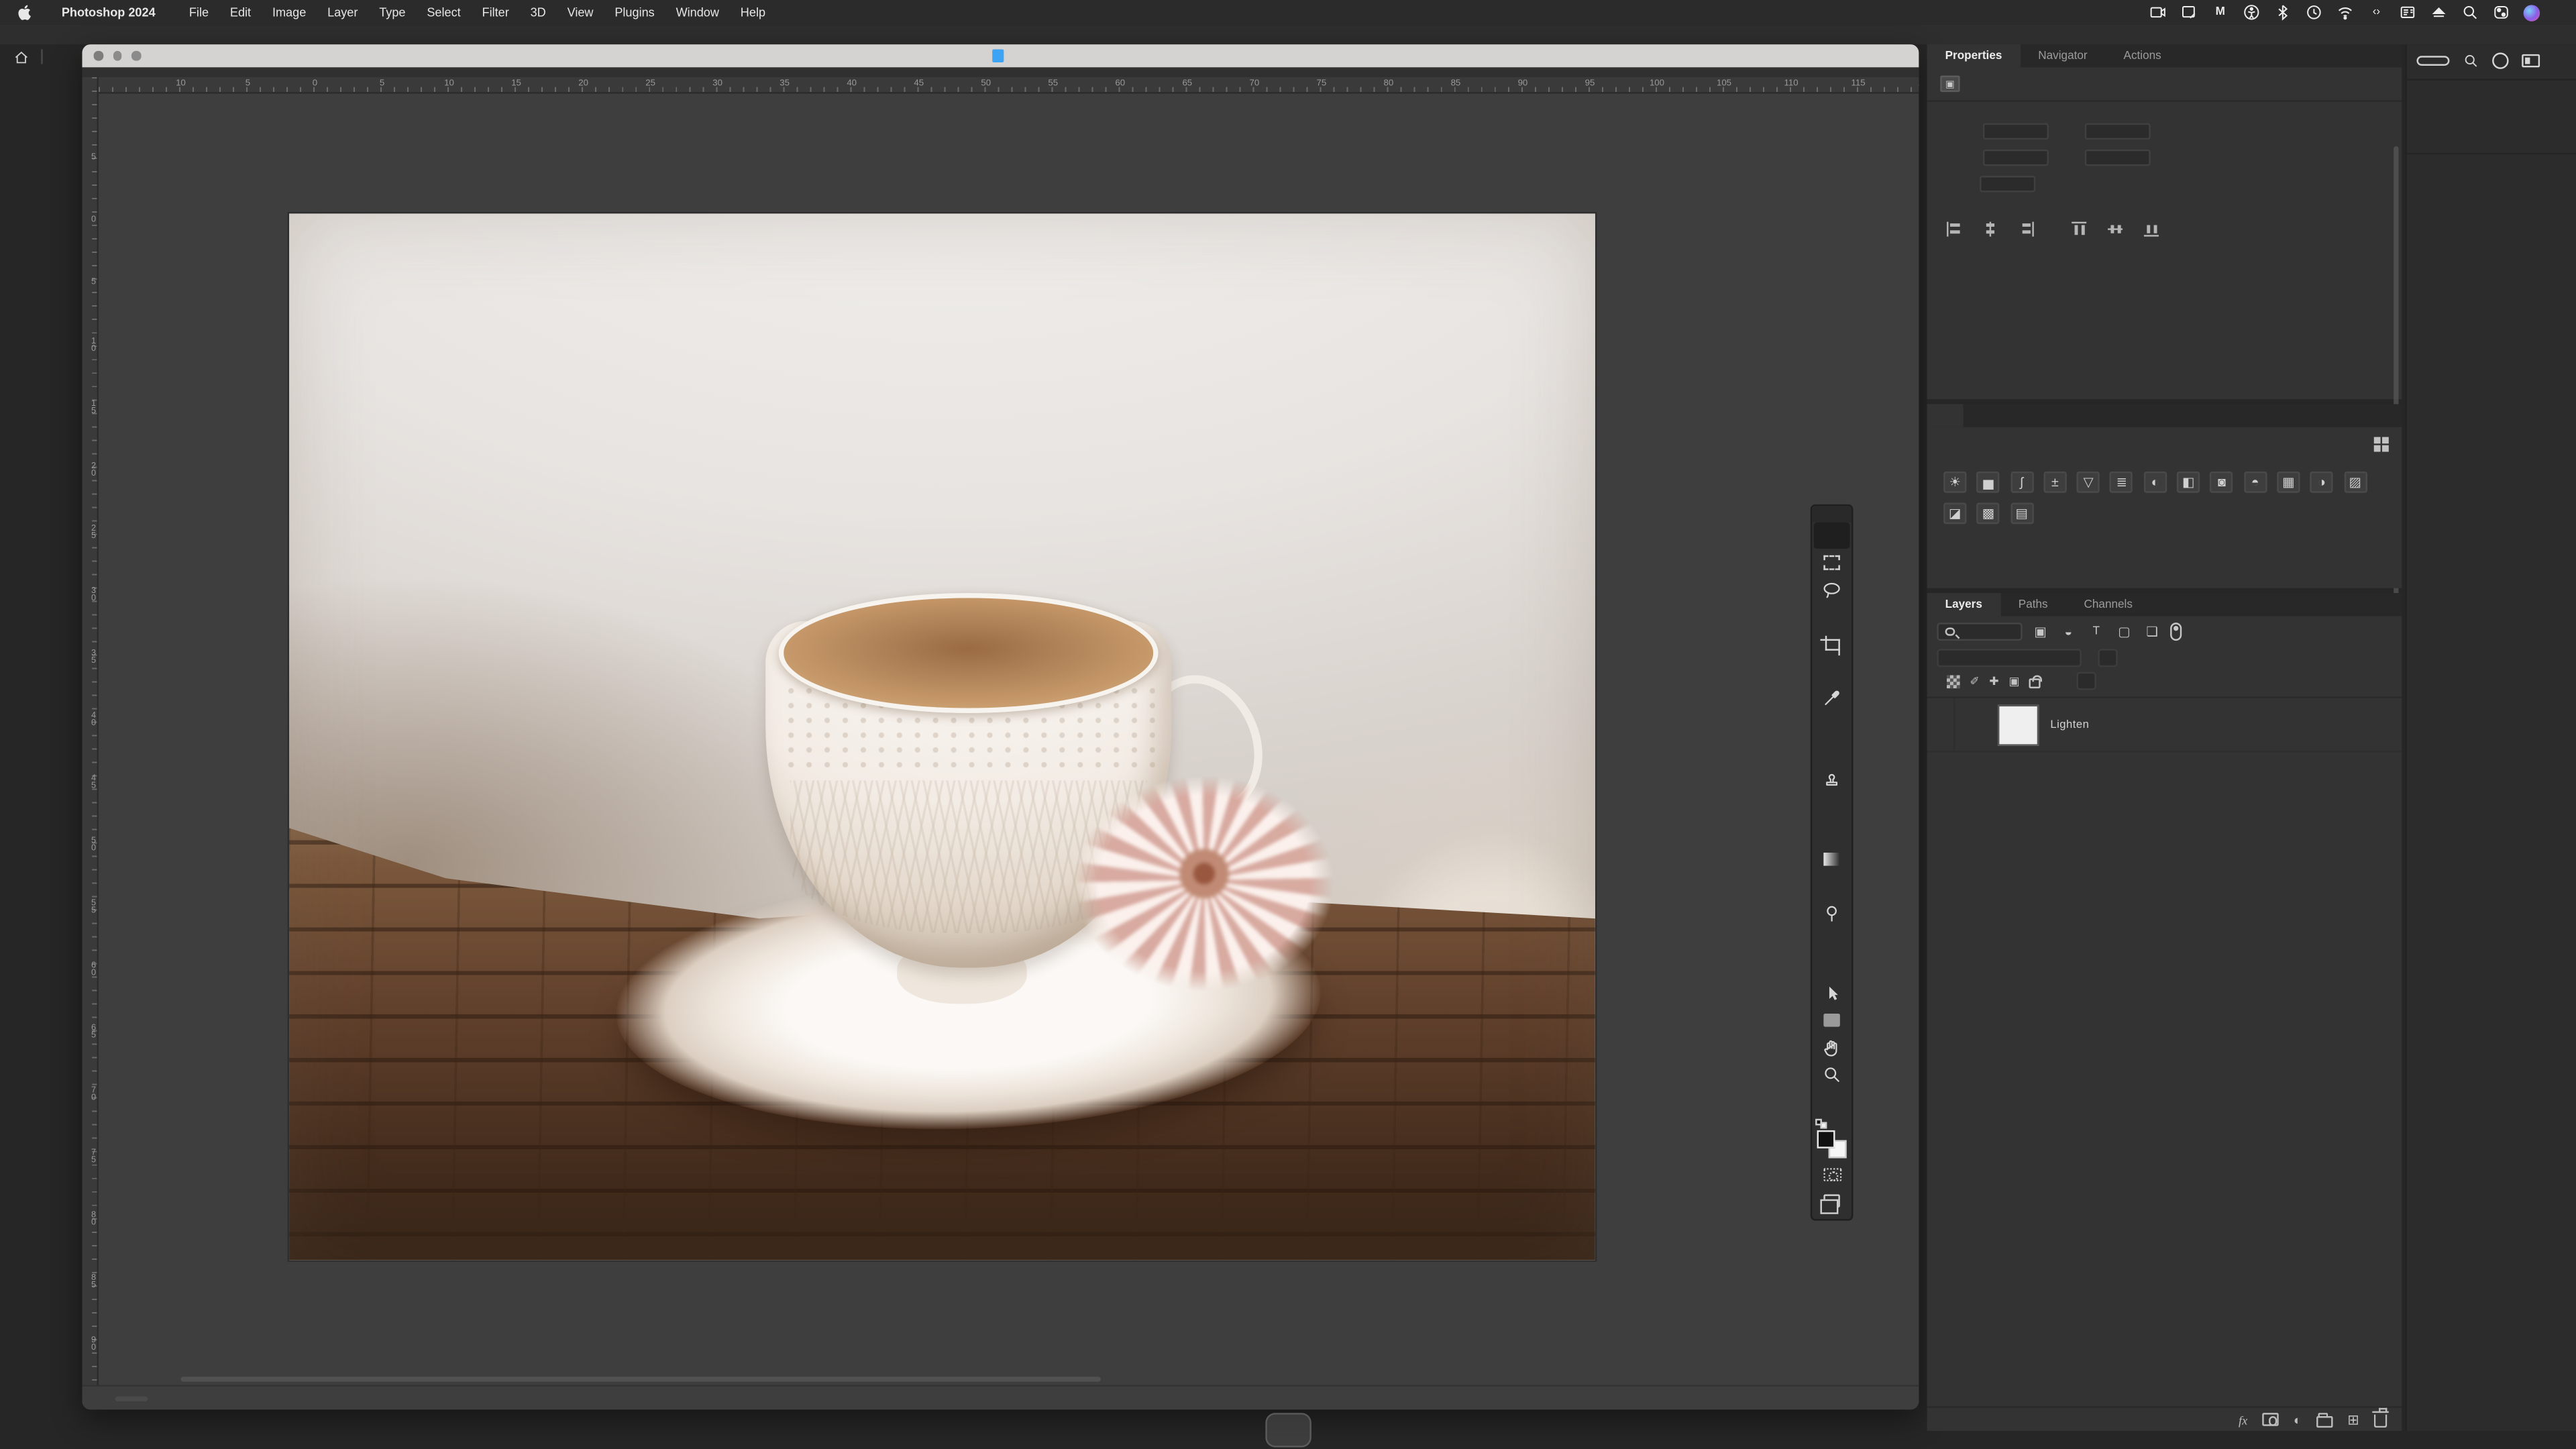 This screenshot has height=1449, width=2576. I want to click on transform-header, so click(2164, 109).